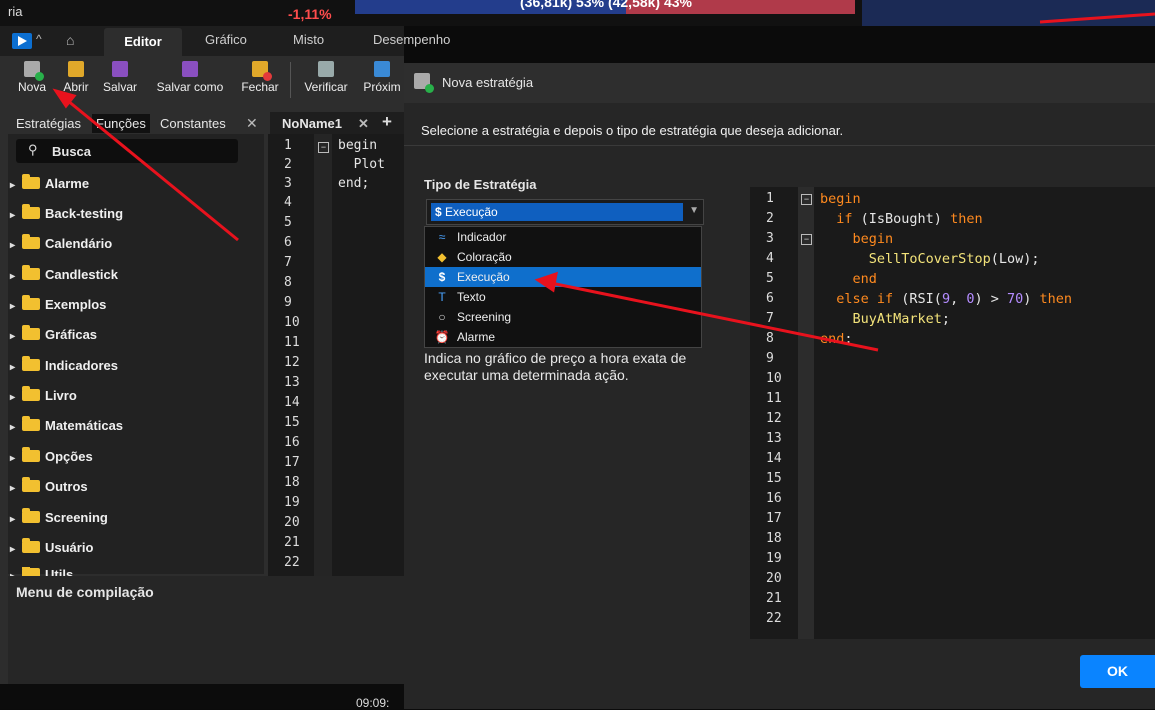 The image size is (1155, 710). I want to click on arrow-head, so click(546, 282).